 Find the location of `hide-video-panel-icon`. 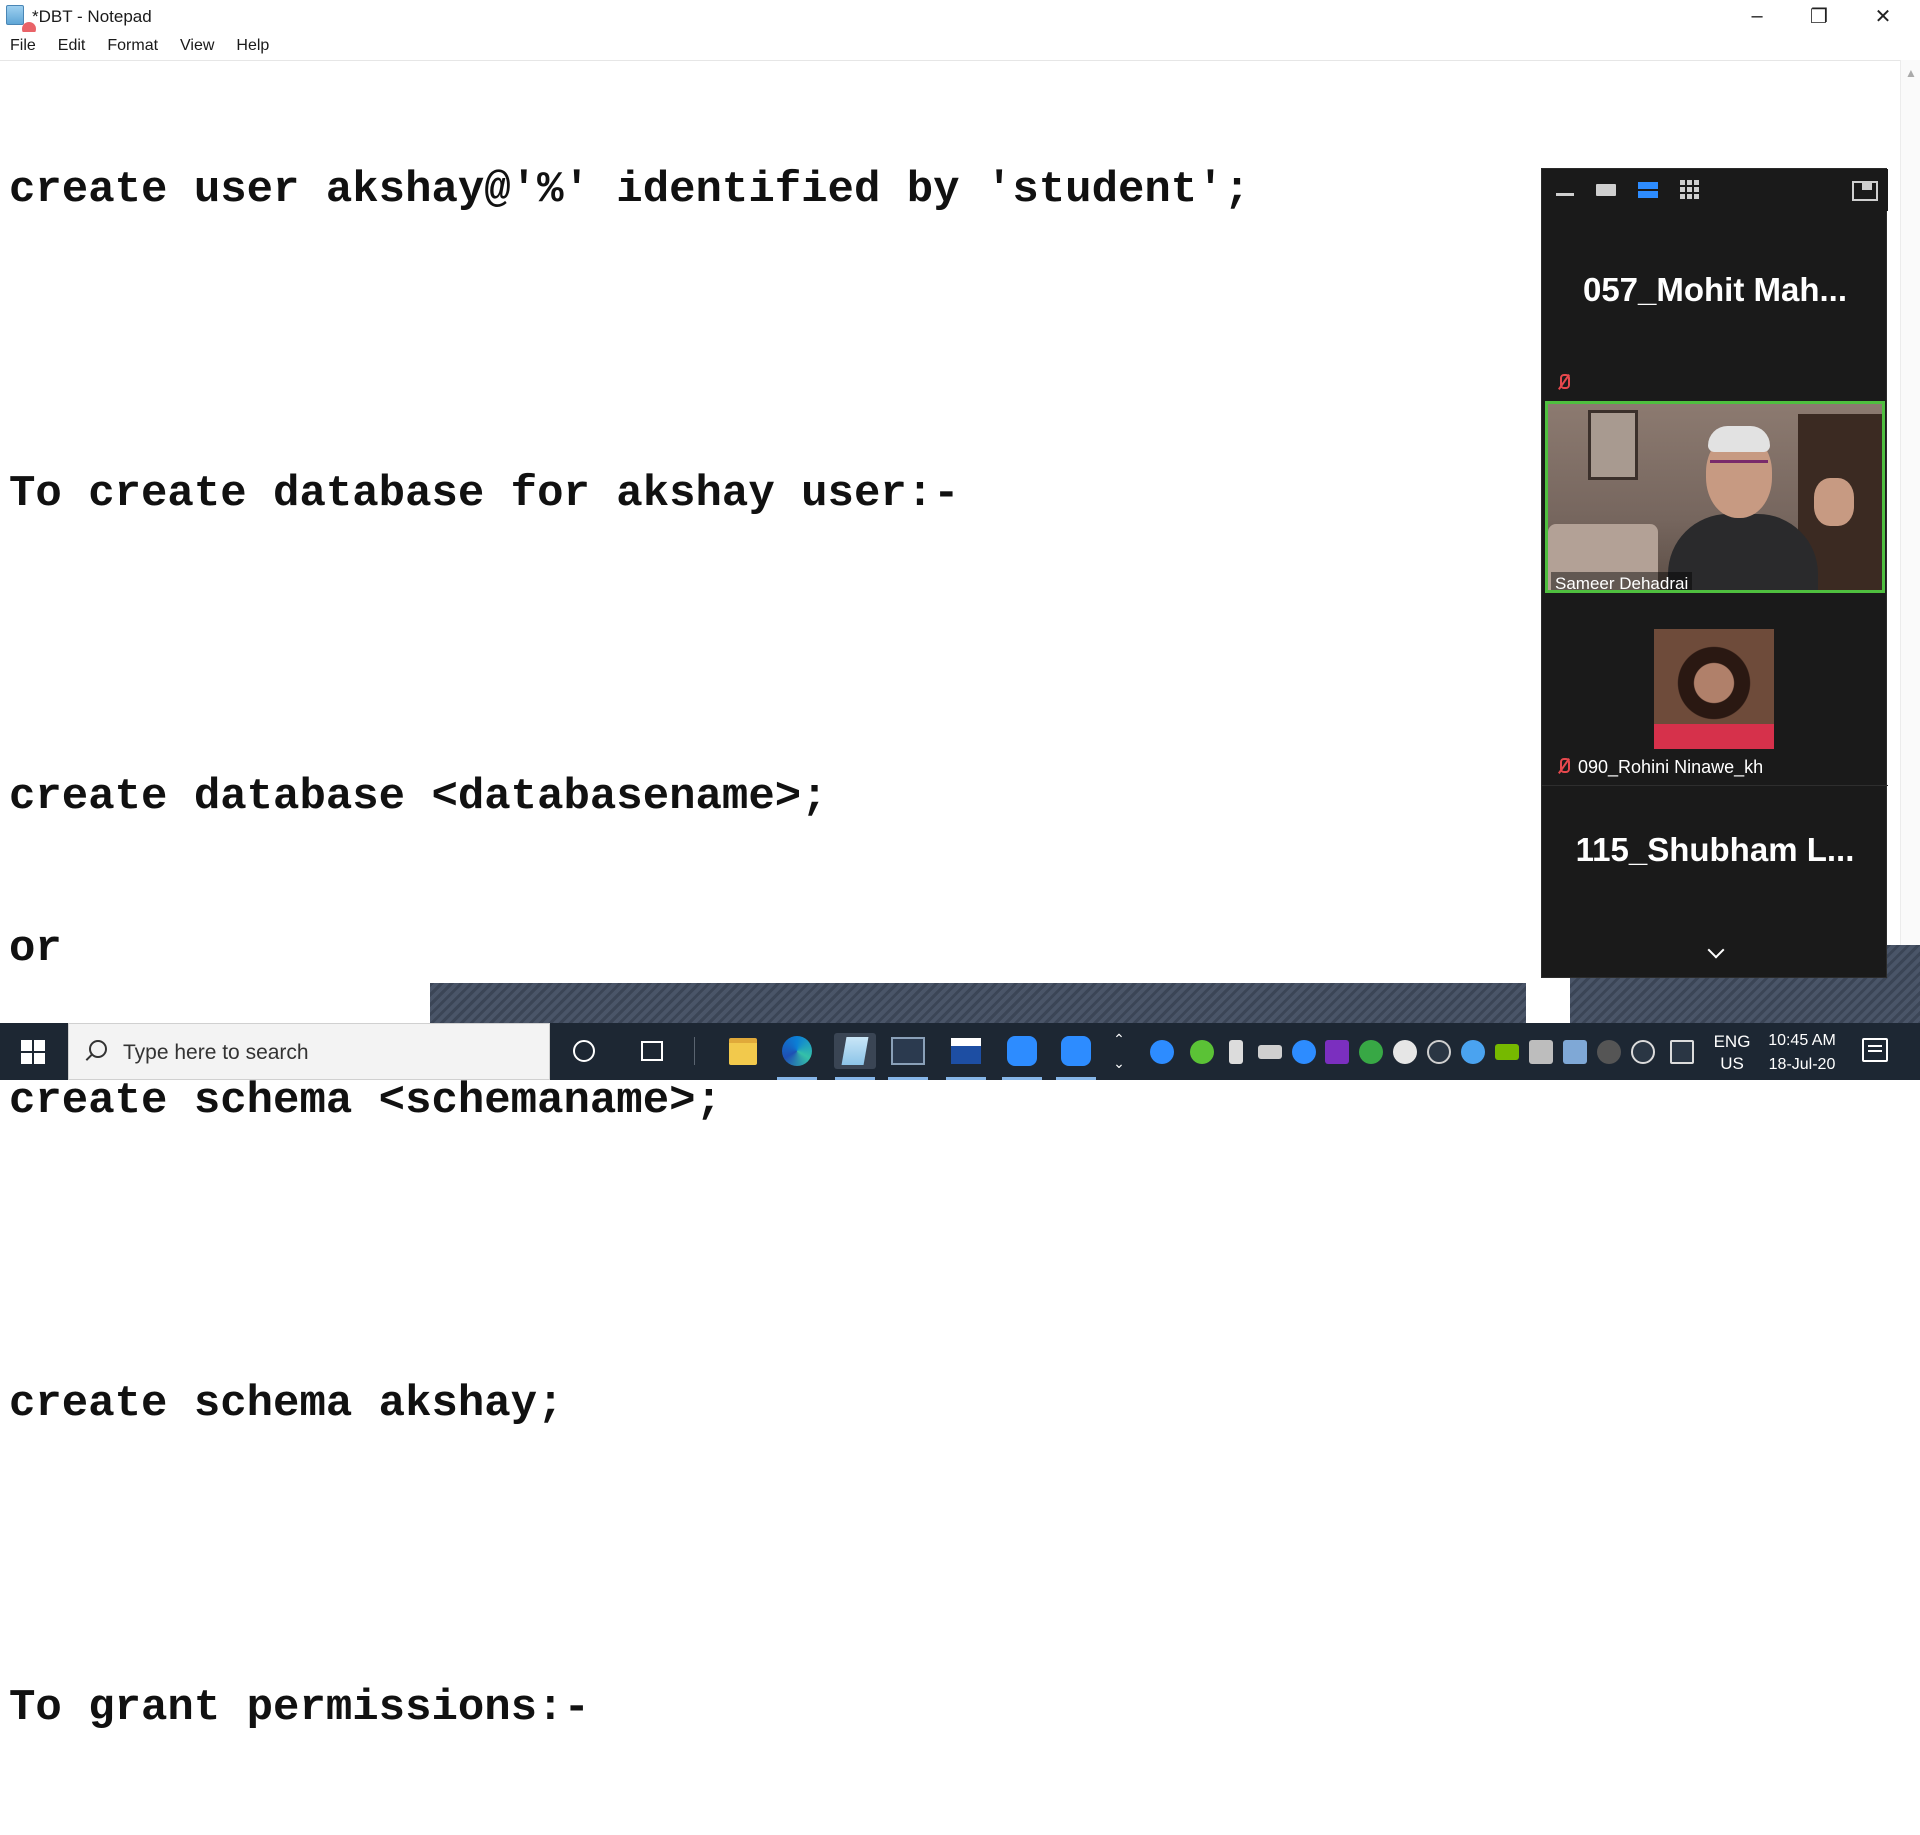

hide-video-panel-icon is located at coordinates (1565, 189).